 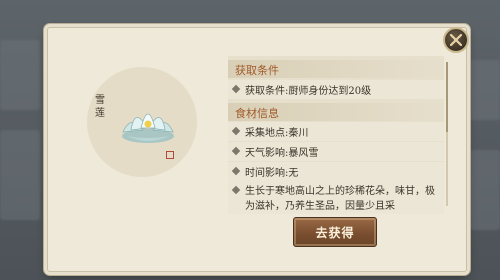 What do you see at coordinates (170, 155) in the screenshot?
I see `seal-stamp` at bounding box center [170, 155].